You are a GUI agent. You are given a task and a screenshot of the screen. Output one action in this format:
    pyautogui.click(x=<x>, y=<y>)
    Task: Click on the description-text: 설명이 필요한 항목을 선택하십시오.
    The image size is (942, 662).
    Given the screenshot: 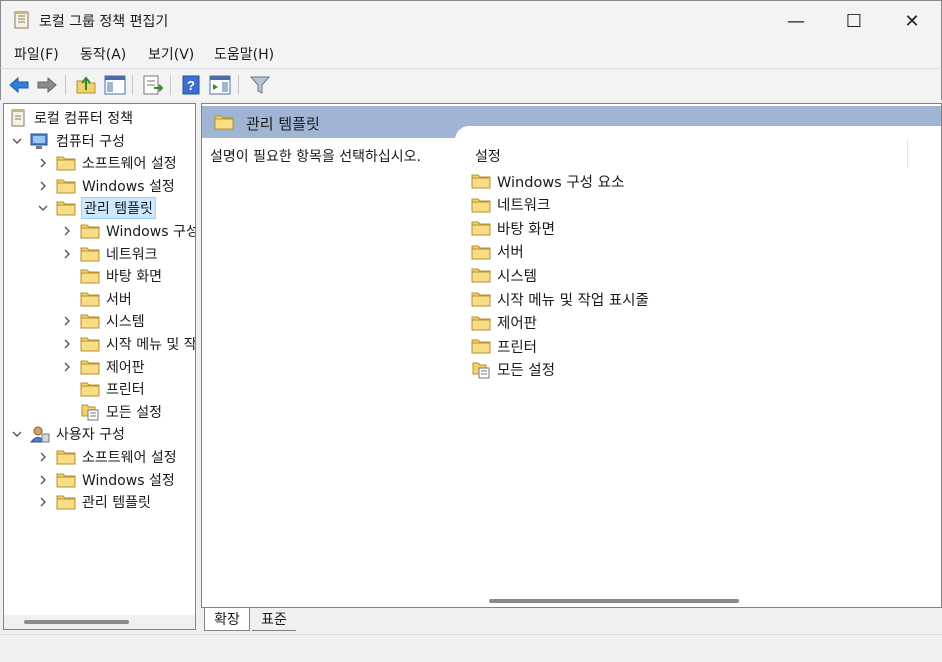 What is the action you would take?
    pyautogui.click(x=315, y=157)
    